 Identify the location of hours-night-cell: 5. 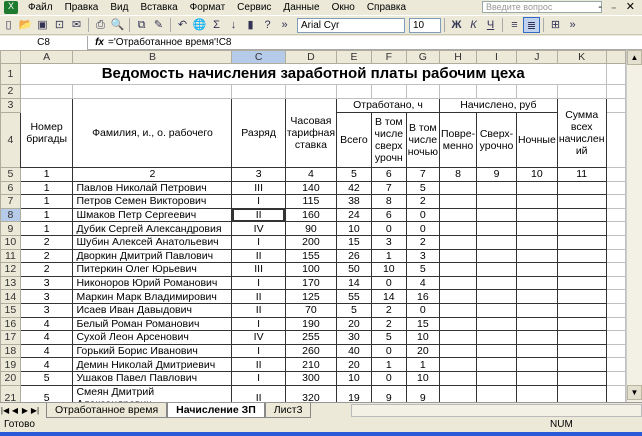
(422, 269).